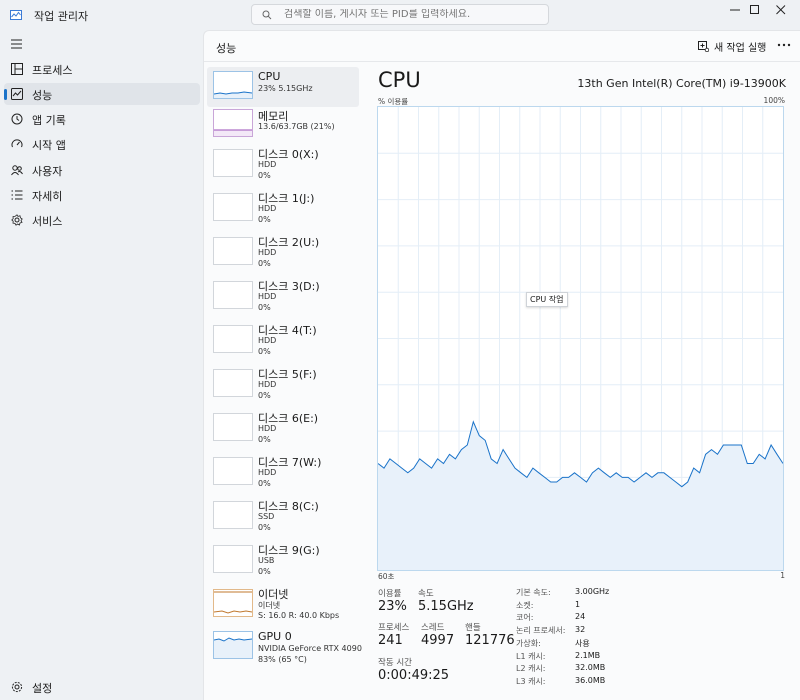  Describe the element at coordinates (740, 48) in the screenshot. I see `new-task-label: 새 작업 실행` at that location.